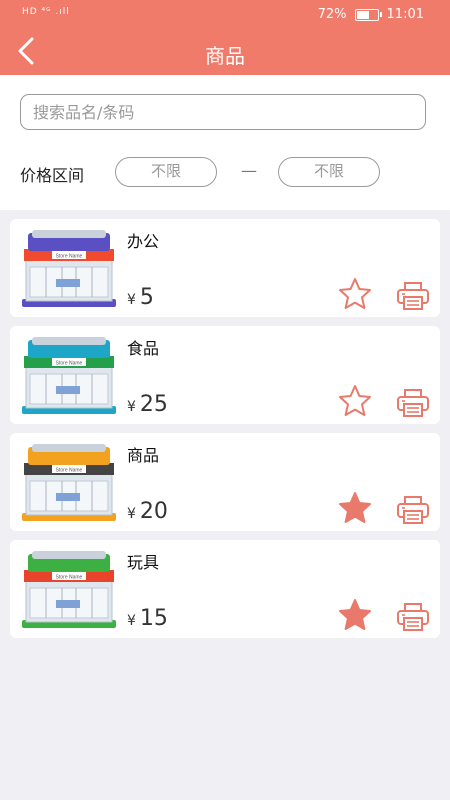  Describe the element at coordinates (405, 14) in the screenshot. I see `clock: 11:01` at that location.